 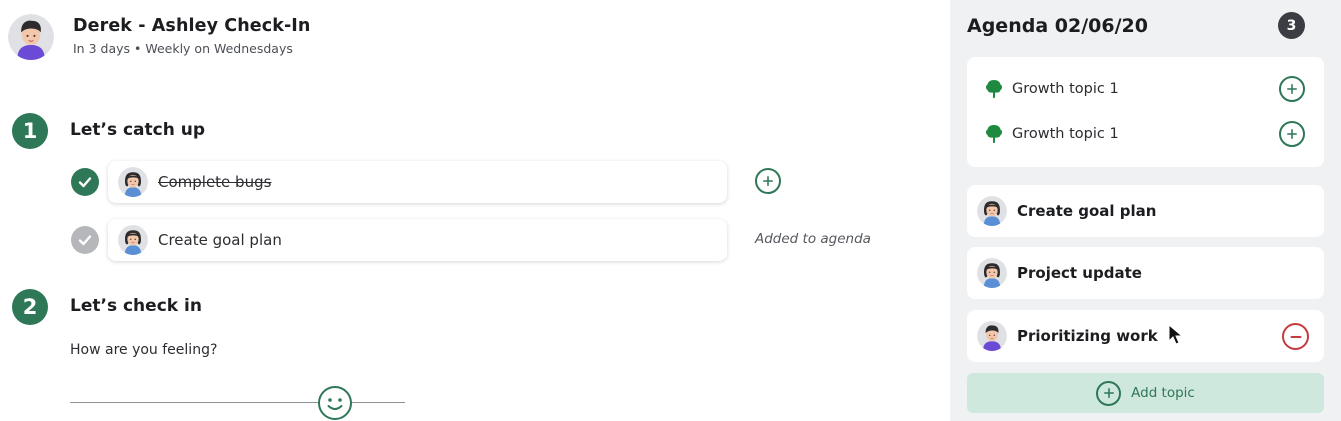 I want to click on add-topic-button: Add topic, so click(x=1145, y=393).